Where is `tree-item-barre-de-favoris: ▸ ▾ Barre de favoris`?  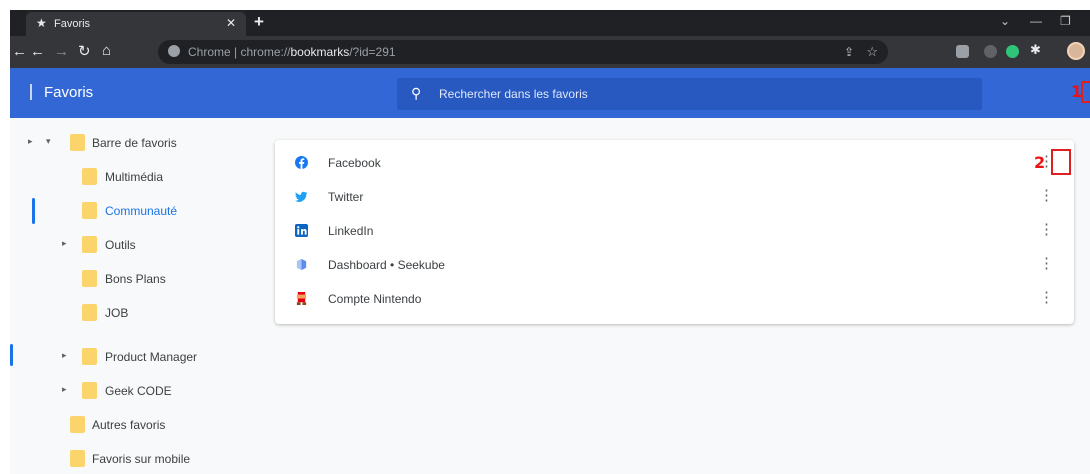
tree-item-barre-de-favoris: ▸ ▾ Barre de favoris is located at coordinates (130, 143).